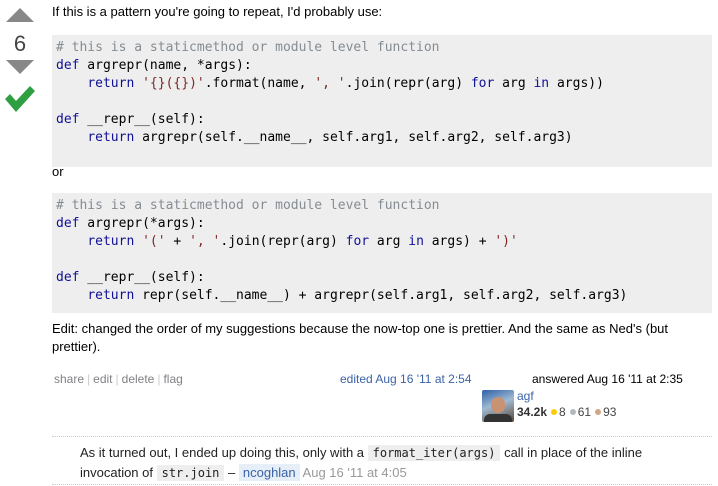 The width and height of the screenshot is (718, 486). I want to click on code-string: '{}({})', so click(173, 83).